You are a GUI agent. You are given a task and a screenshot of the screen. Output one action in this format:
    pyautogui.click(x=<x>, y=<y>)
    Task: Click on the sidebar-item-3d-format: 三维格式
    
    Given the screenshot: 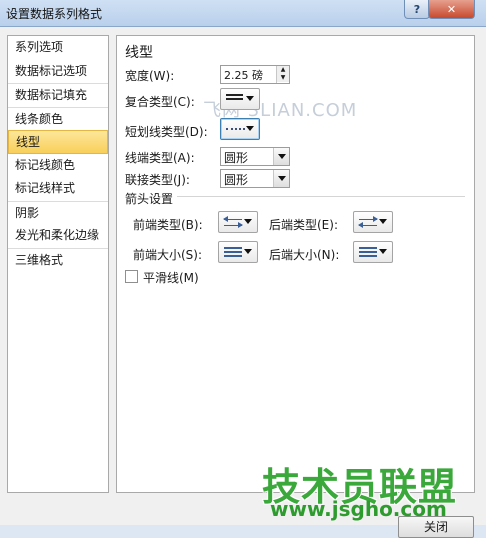 What is the action you would take?
    pyautogui.click(x=58, y=259)
    